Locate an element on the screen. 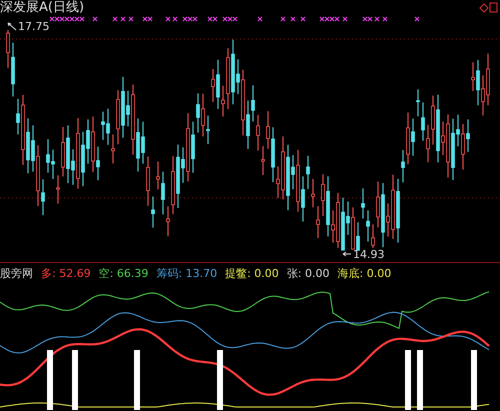 The height and width of the screenshot is (411, 500). diamond-icon is located at coordinates (484, 8).